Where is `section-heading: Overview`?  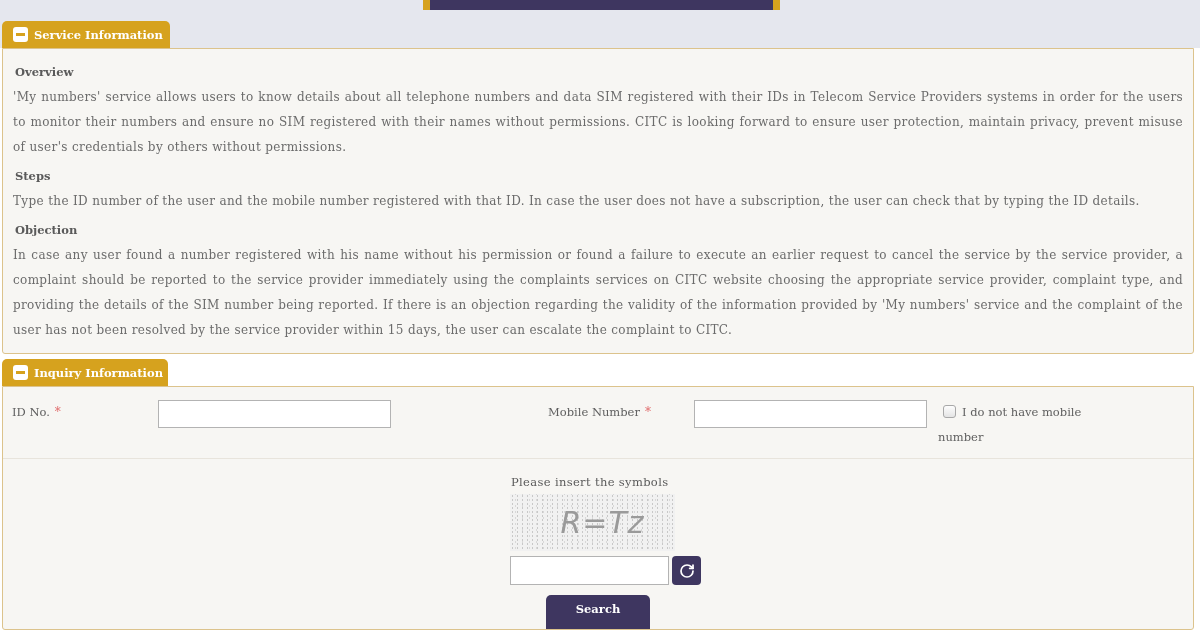 section-heading: Overview is located at coordinates (44, 72).